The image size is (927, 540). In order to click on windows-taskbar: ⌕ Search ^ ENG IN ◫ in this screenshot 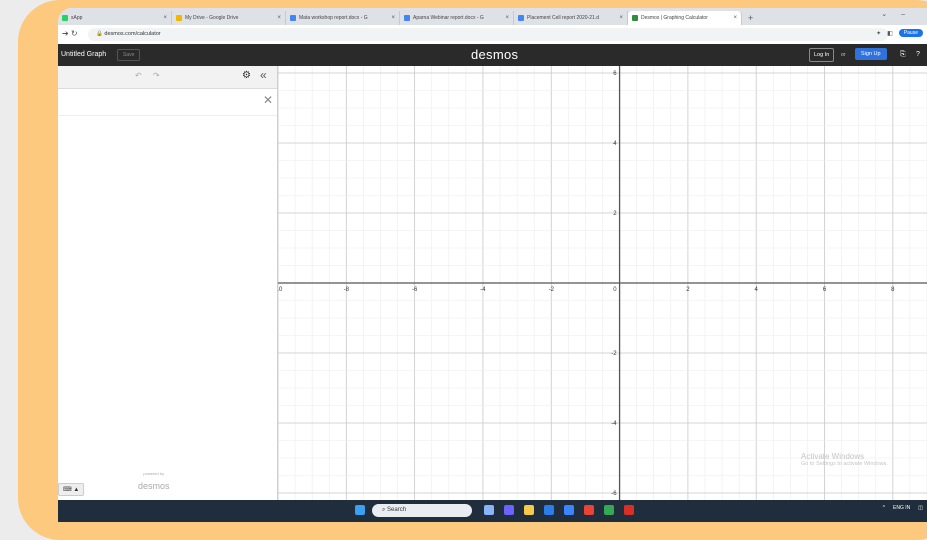, I will do `click(492, 511)`.